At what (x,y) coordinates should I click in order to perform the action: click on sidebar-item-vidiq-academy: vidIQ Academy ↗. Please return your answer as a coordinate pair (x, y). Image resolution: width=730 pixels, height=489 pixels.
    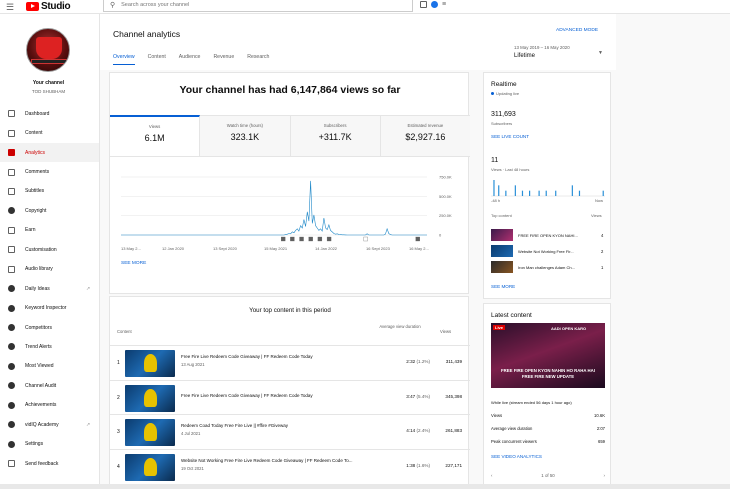
    Looking at the image, I should click on (49, 424).